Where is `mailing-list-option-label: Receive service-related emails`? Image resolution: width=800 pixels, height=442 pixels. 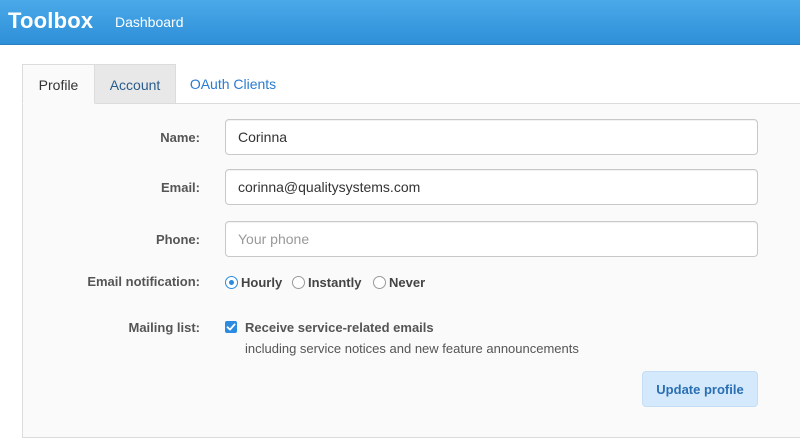
mailing-list-option-label: Receive service-related emails is located at coordinates (339, 327).